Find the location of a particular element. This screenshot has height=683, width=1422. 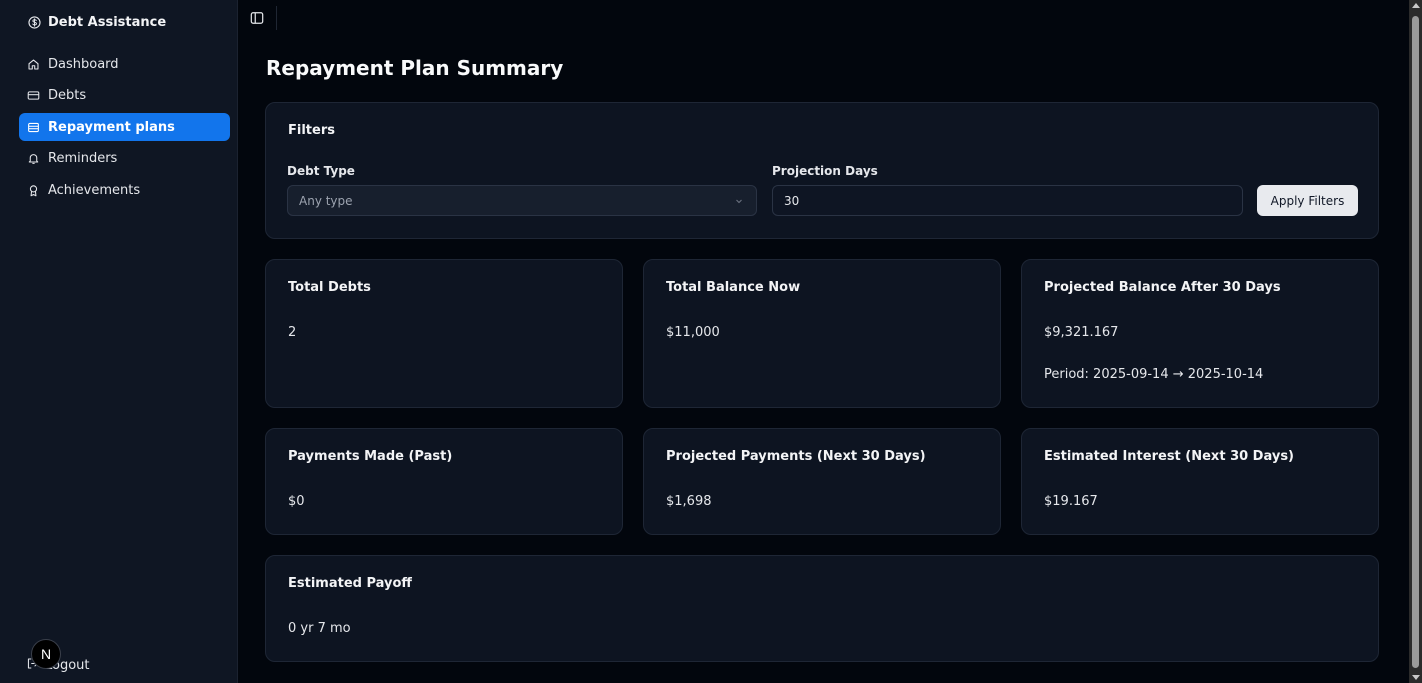

card-value: $11,000 is located at coordinates (693, 332).